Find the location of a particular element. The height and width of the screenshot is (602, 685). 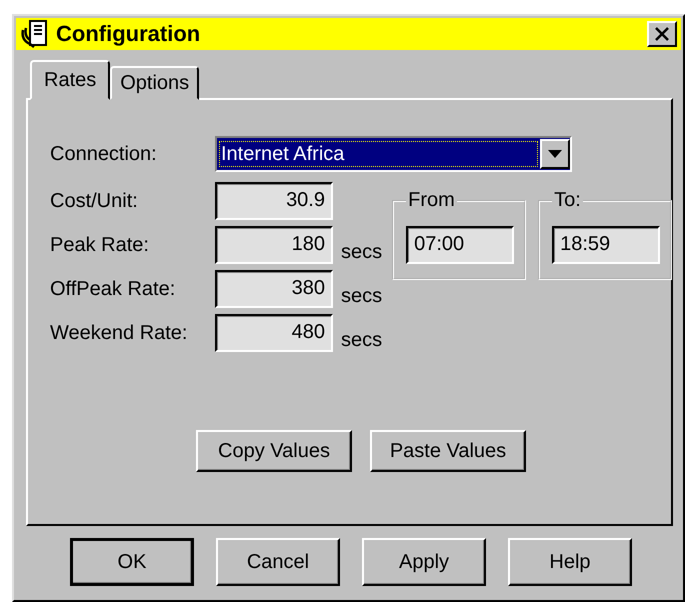

field-label: Connection: is located at coordinates (104, 154).